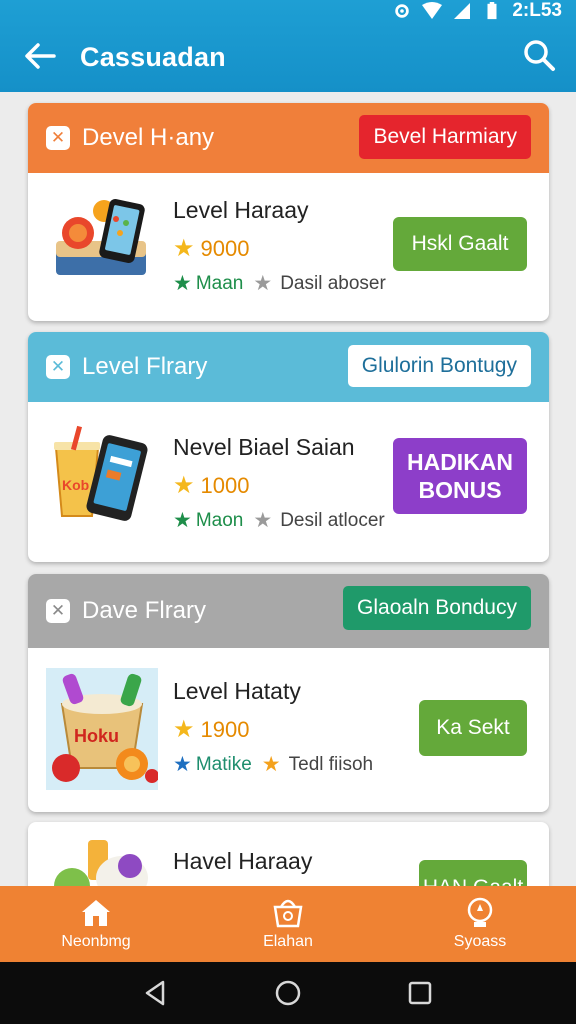 This screenshot has height=1024, width=576. Describe the element at coordinates (101, 863) in the screenshot. I see `fruit-bowl-icon` at that location.